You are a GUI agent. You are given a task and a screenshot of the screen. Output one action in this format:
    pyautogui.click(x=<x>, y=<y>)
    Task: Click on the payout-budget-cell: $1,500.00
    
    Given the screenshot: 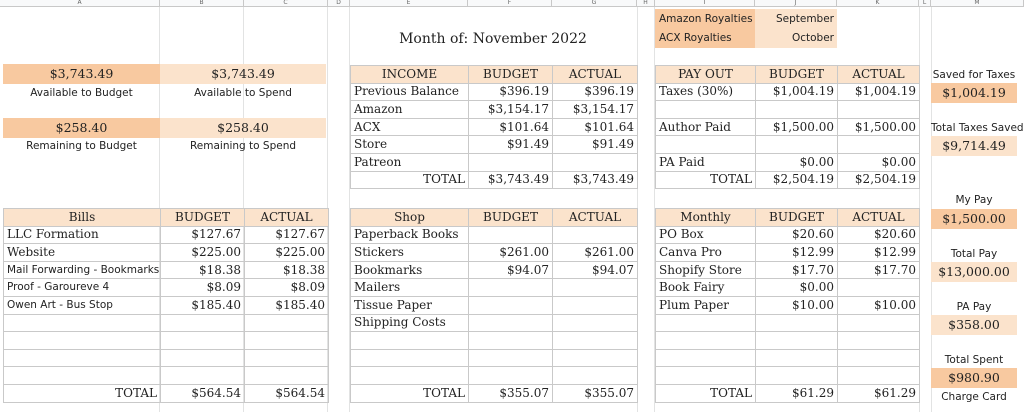 What is the action you would take?
    pyautogui.click(x=796, y=127)
    